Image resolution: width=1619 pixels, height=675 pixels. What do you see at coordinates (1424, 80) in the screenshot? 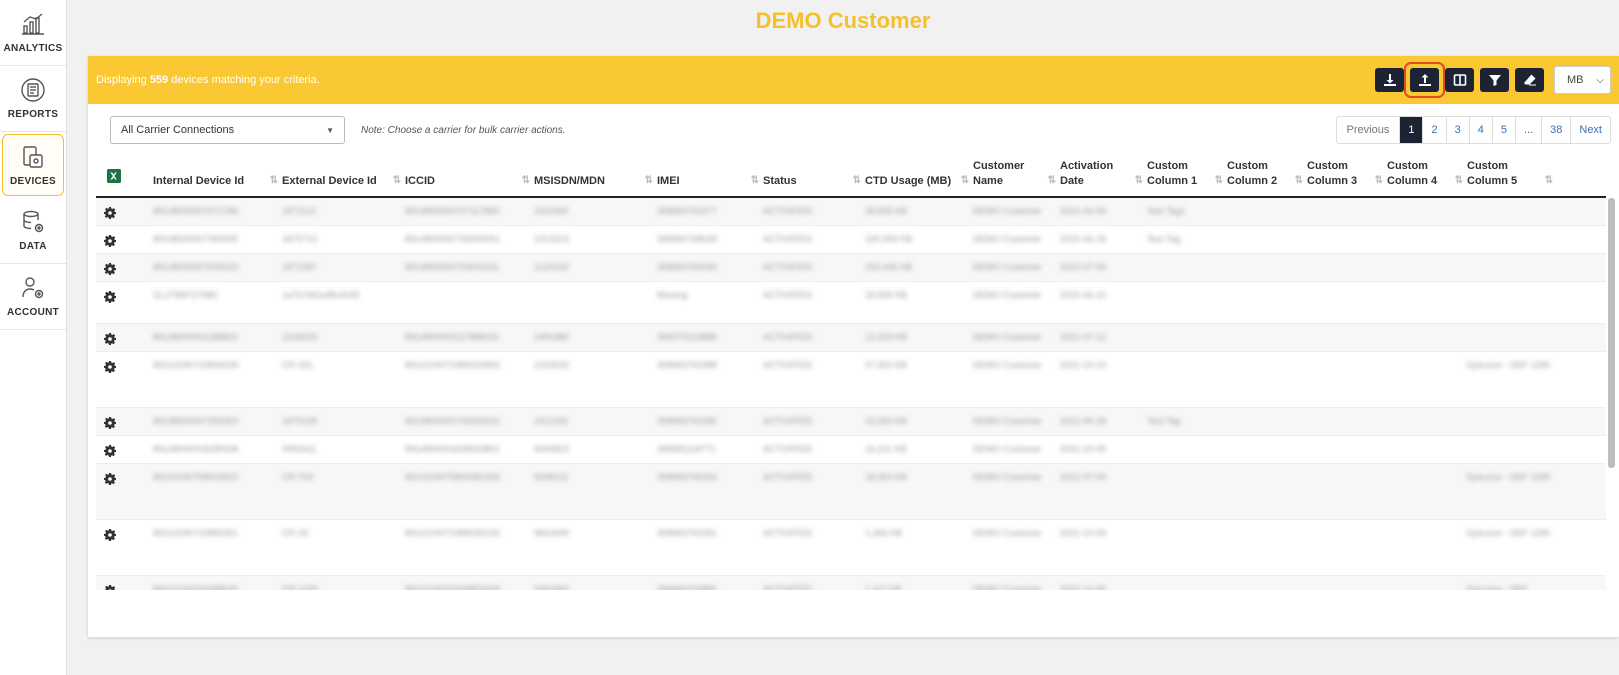
I see `upload-button` at bounding box center [1424, 80].